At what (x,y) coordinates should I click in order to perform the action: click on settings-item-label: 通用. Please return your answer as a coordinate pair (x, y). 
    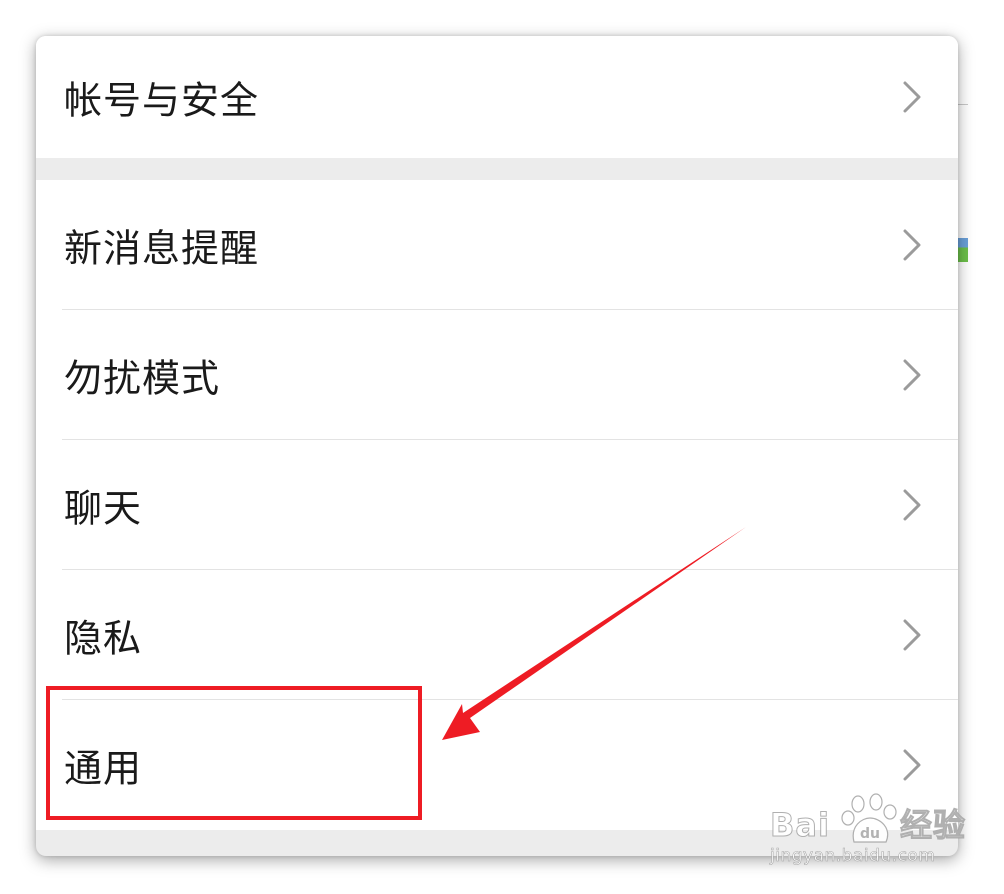
    Looking at the image, I should click on (103, 768).